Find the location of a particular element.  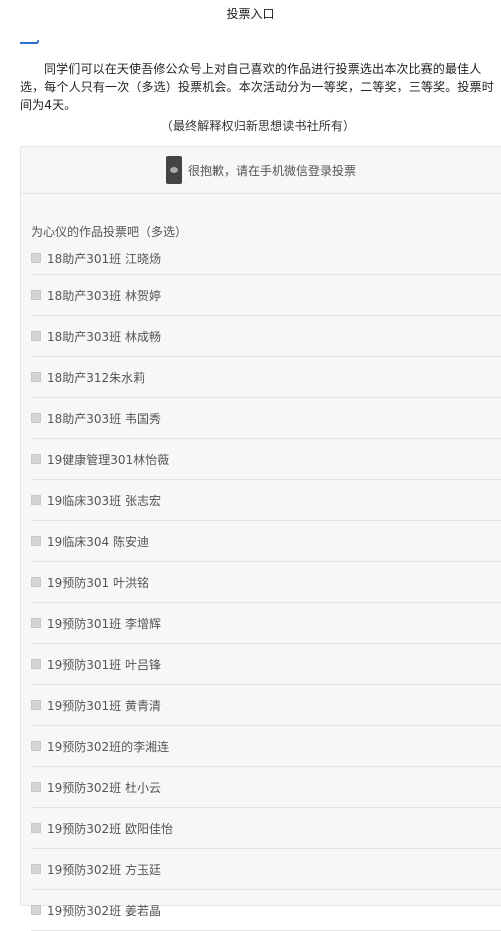

vote-option-label: 18助产303班 林成畅 is located at coordinates (104, 336).